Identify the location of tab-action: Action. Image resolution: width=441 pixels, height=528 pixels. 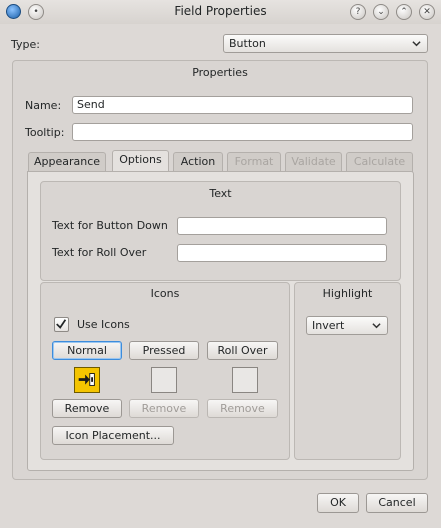
(198, 162).